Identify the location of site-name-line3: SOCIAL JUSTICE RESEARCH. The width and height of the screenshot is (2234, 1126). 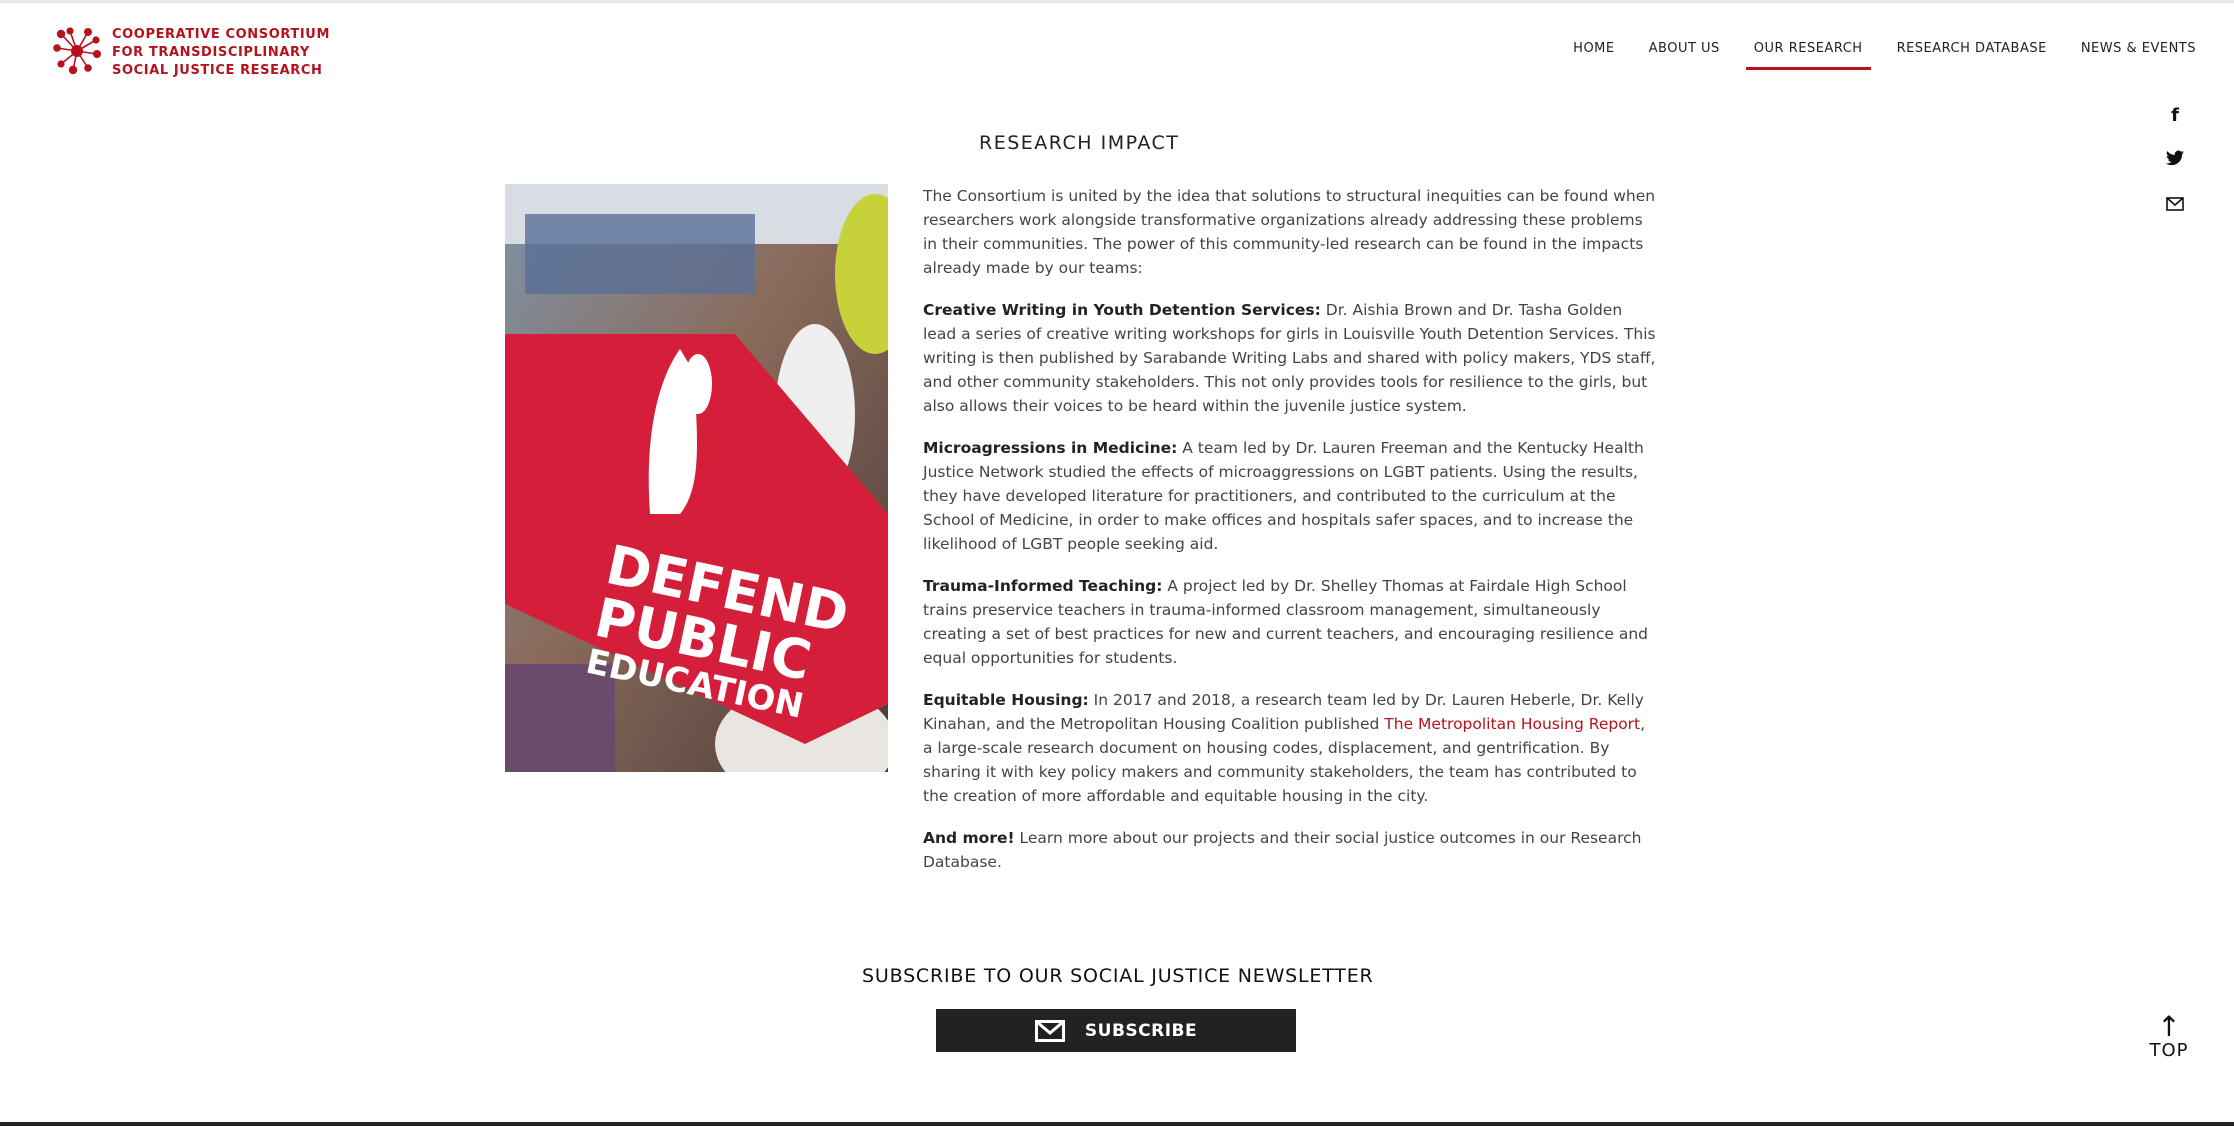
(217, 70).